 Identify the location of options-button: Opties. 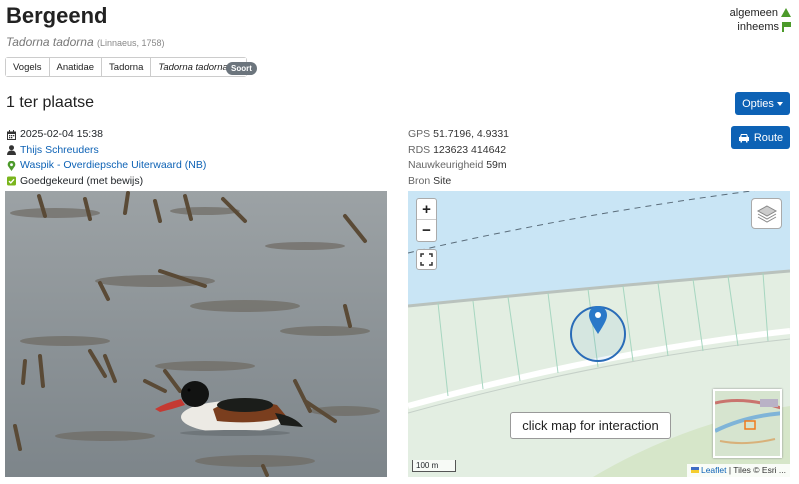
(762, 103).